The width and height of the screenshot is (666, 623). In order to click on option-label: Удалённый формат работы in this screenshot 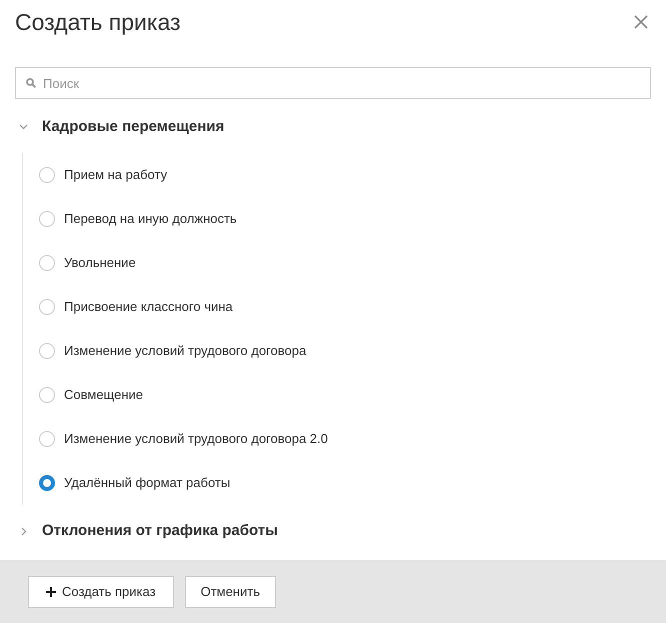, I will do `click(147, 483)`.